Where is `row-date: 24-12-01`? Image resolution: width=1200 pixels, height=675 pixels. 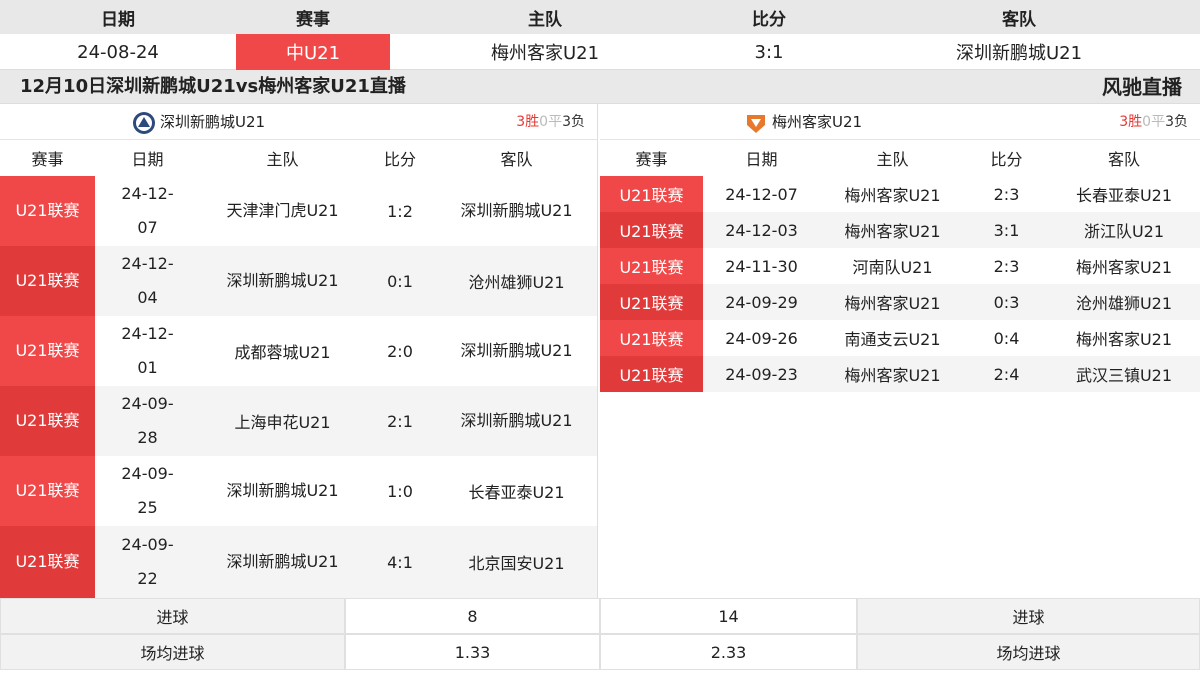 row-date: 24-12-01 is located at coordinates (147, 350).